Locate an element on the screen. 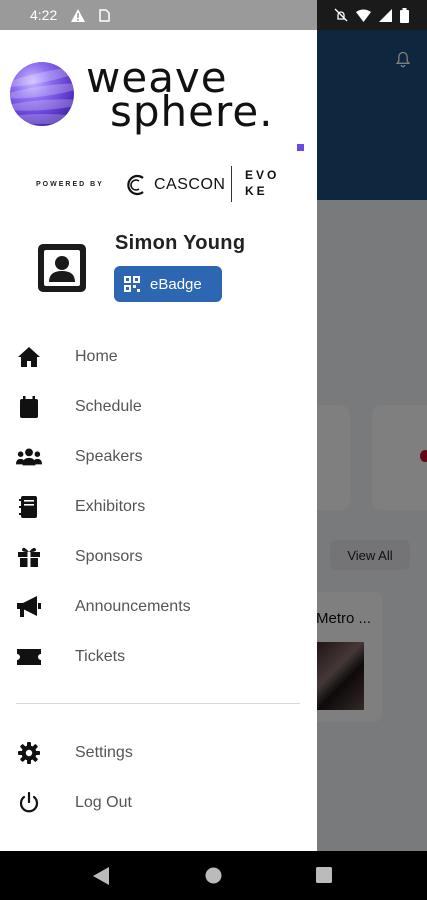 This screenshot has height=900, width=427. book-icon is located at coordinates (29, 507).